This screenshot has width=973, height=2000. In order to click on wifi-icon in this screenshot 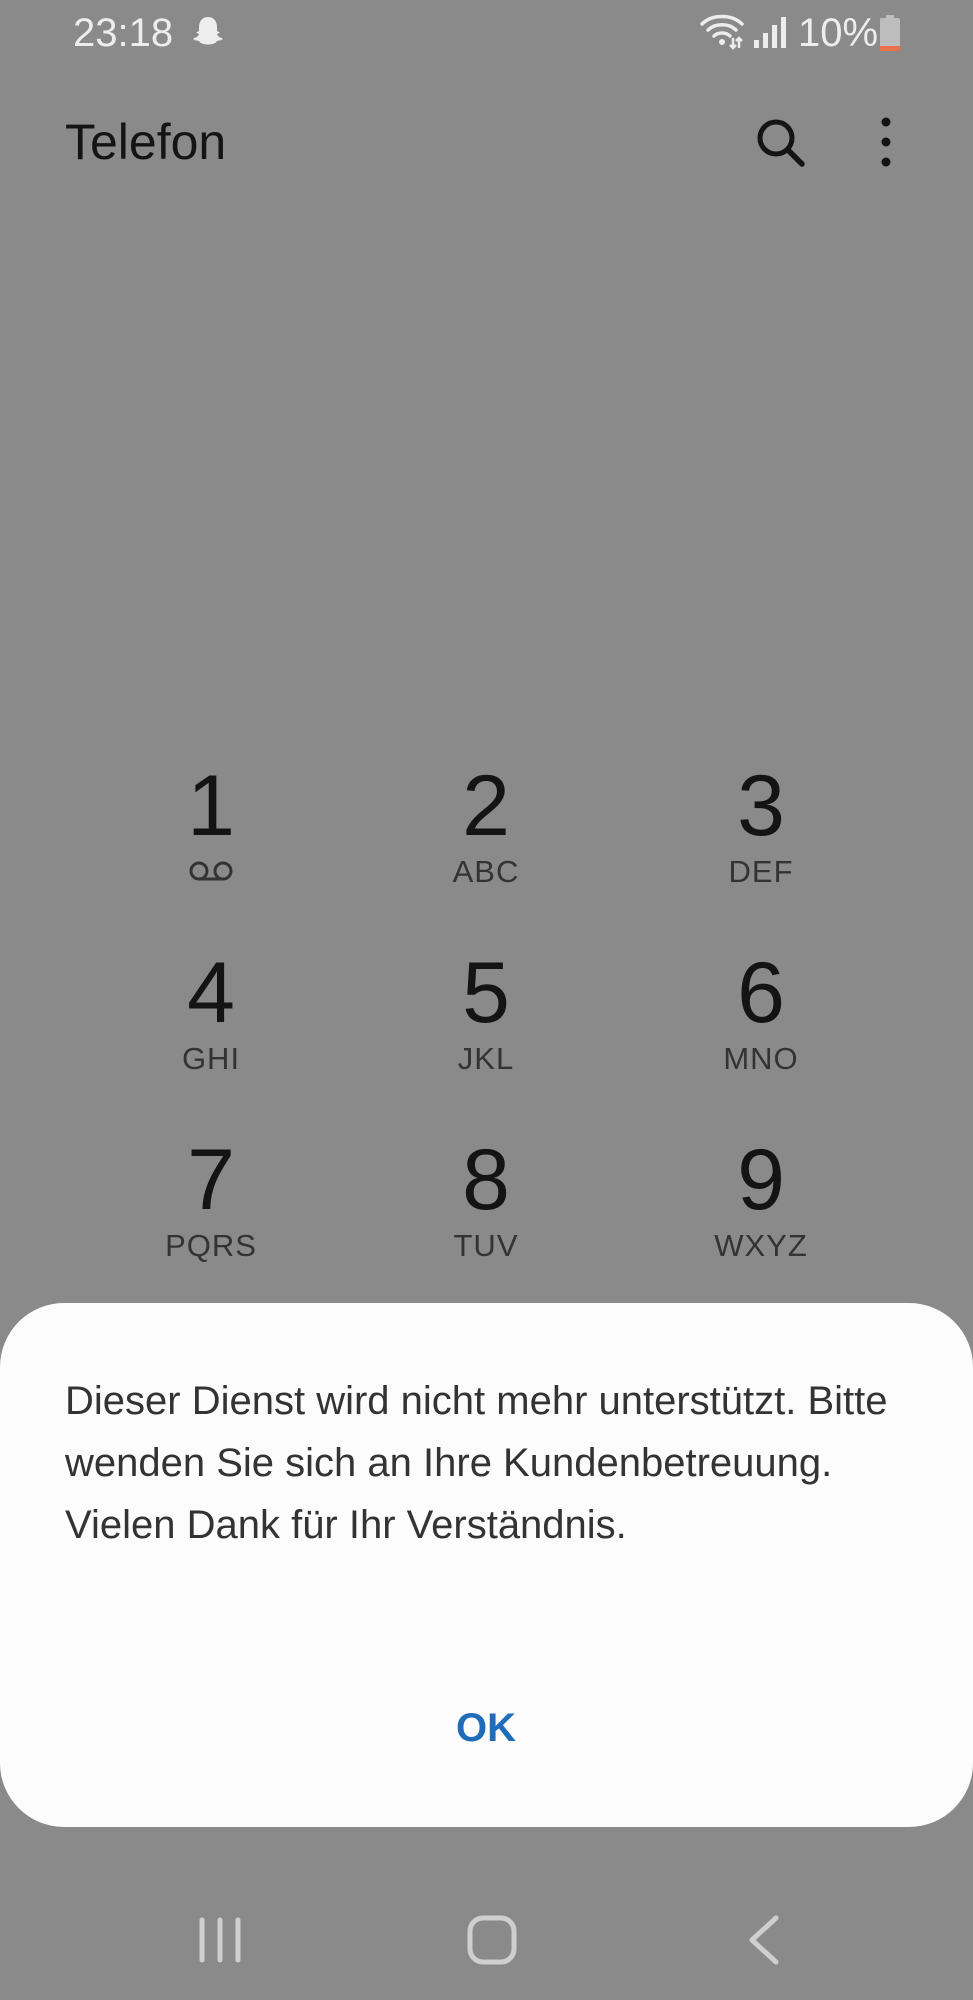, I will do `click(722, 32)`.